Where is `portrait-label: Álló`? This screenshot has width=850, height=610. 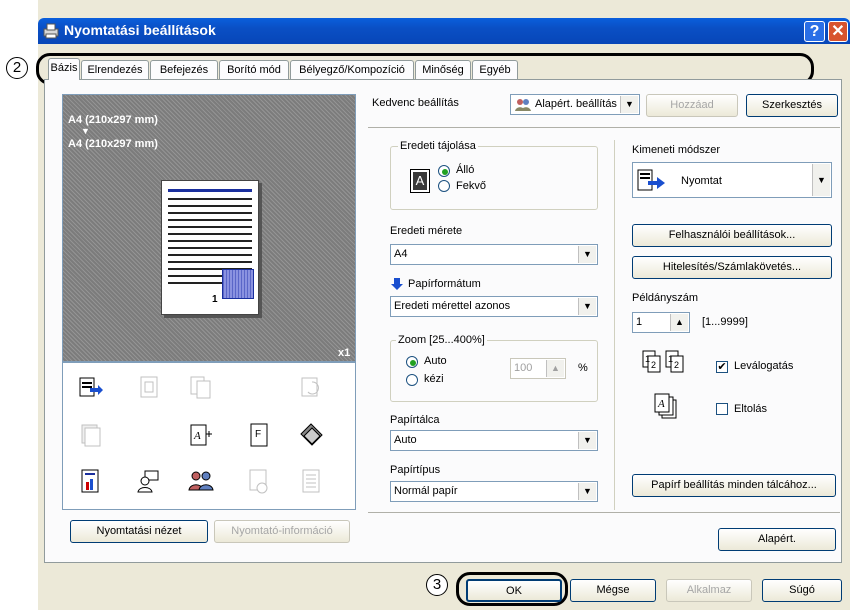
portrait-label: Álló is located at coordinates (465, 170).